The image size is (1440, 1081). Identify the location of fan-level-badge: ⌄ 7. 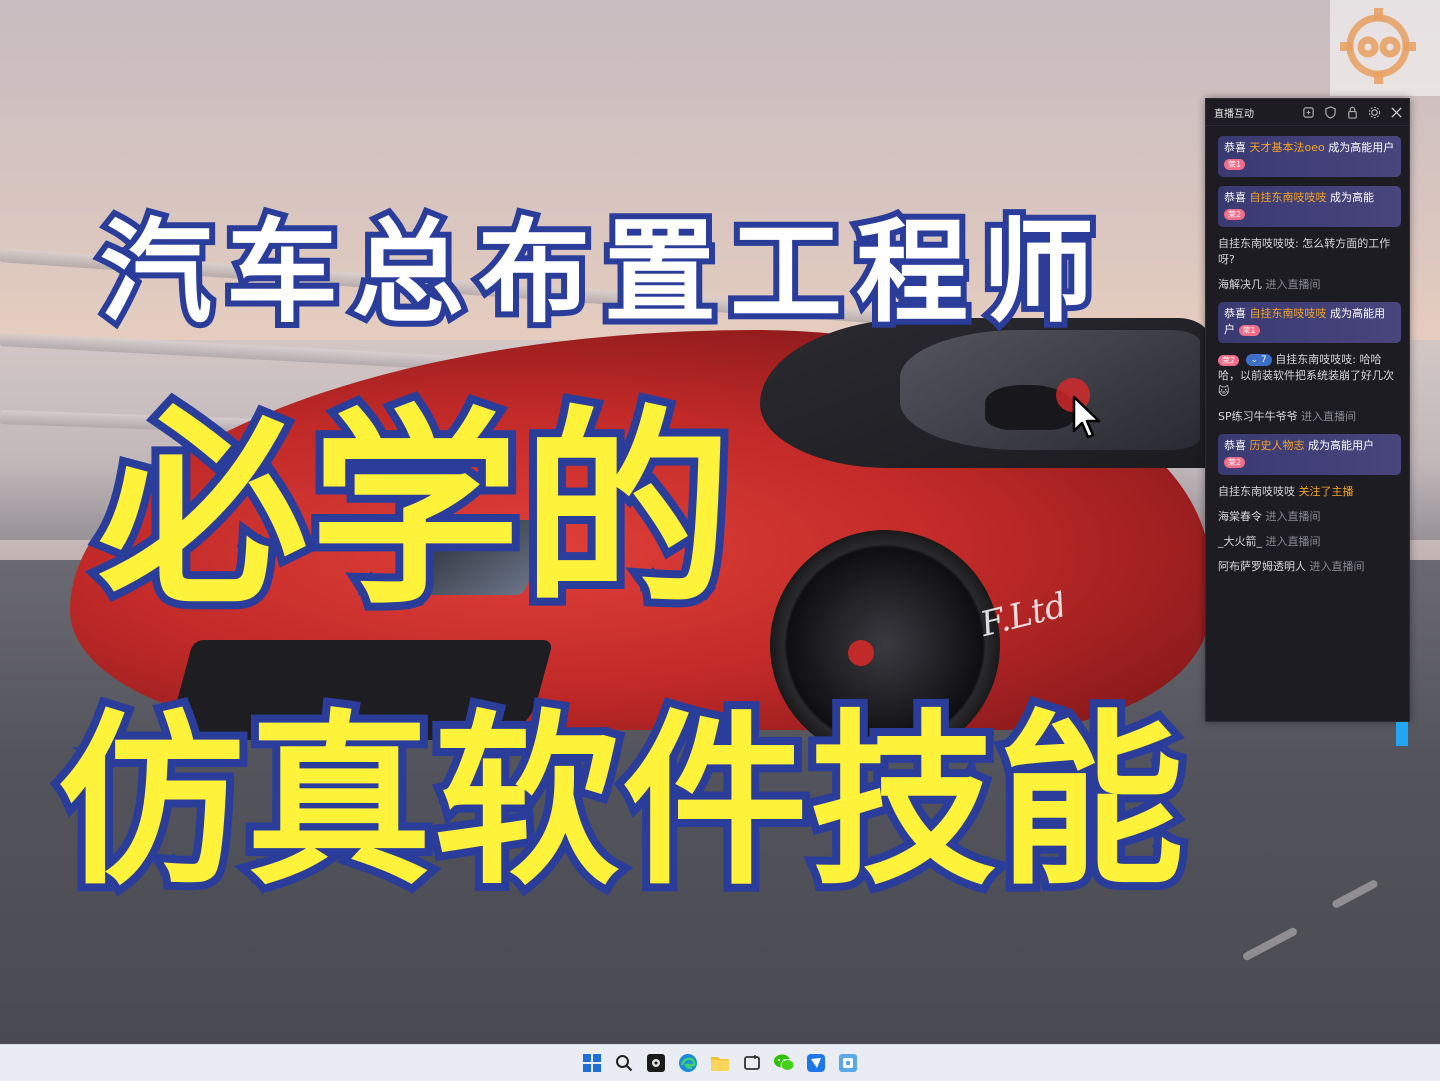
(1258, 360).